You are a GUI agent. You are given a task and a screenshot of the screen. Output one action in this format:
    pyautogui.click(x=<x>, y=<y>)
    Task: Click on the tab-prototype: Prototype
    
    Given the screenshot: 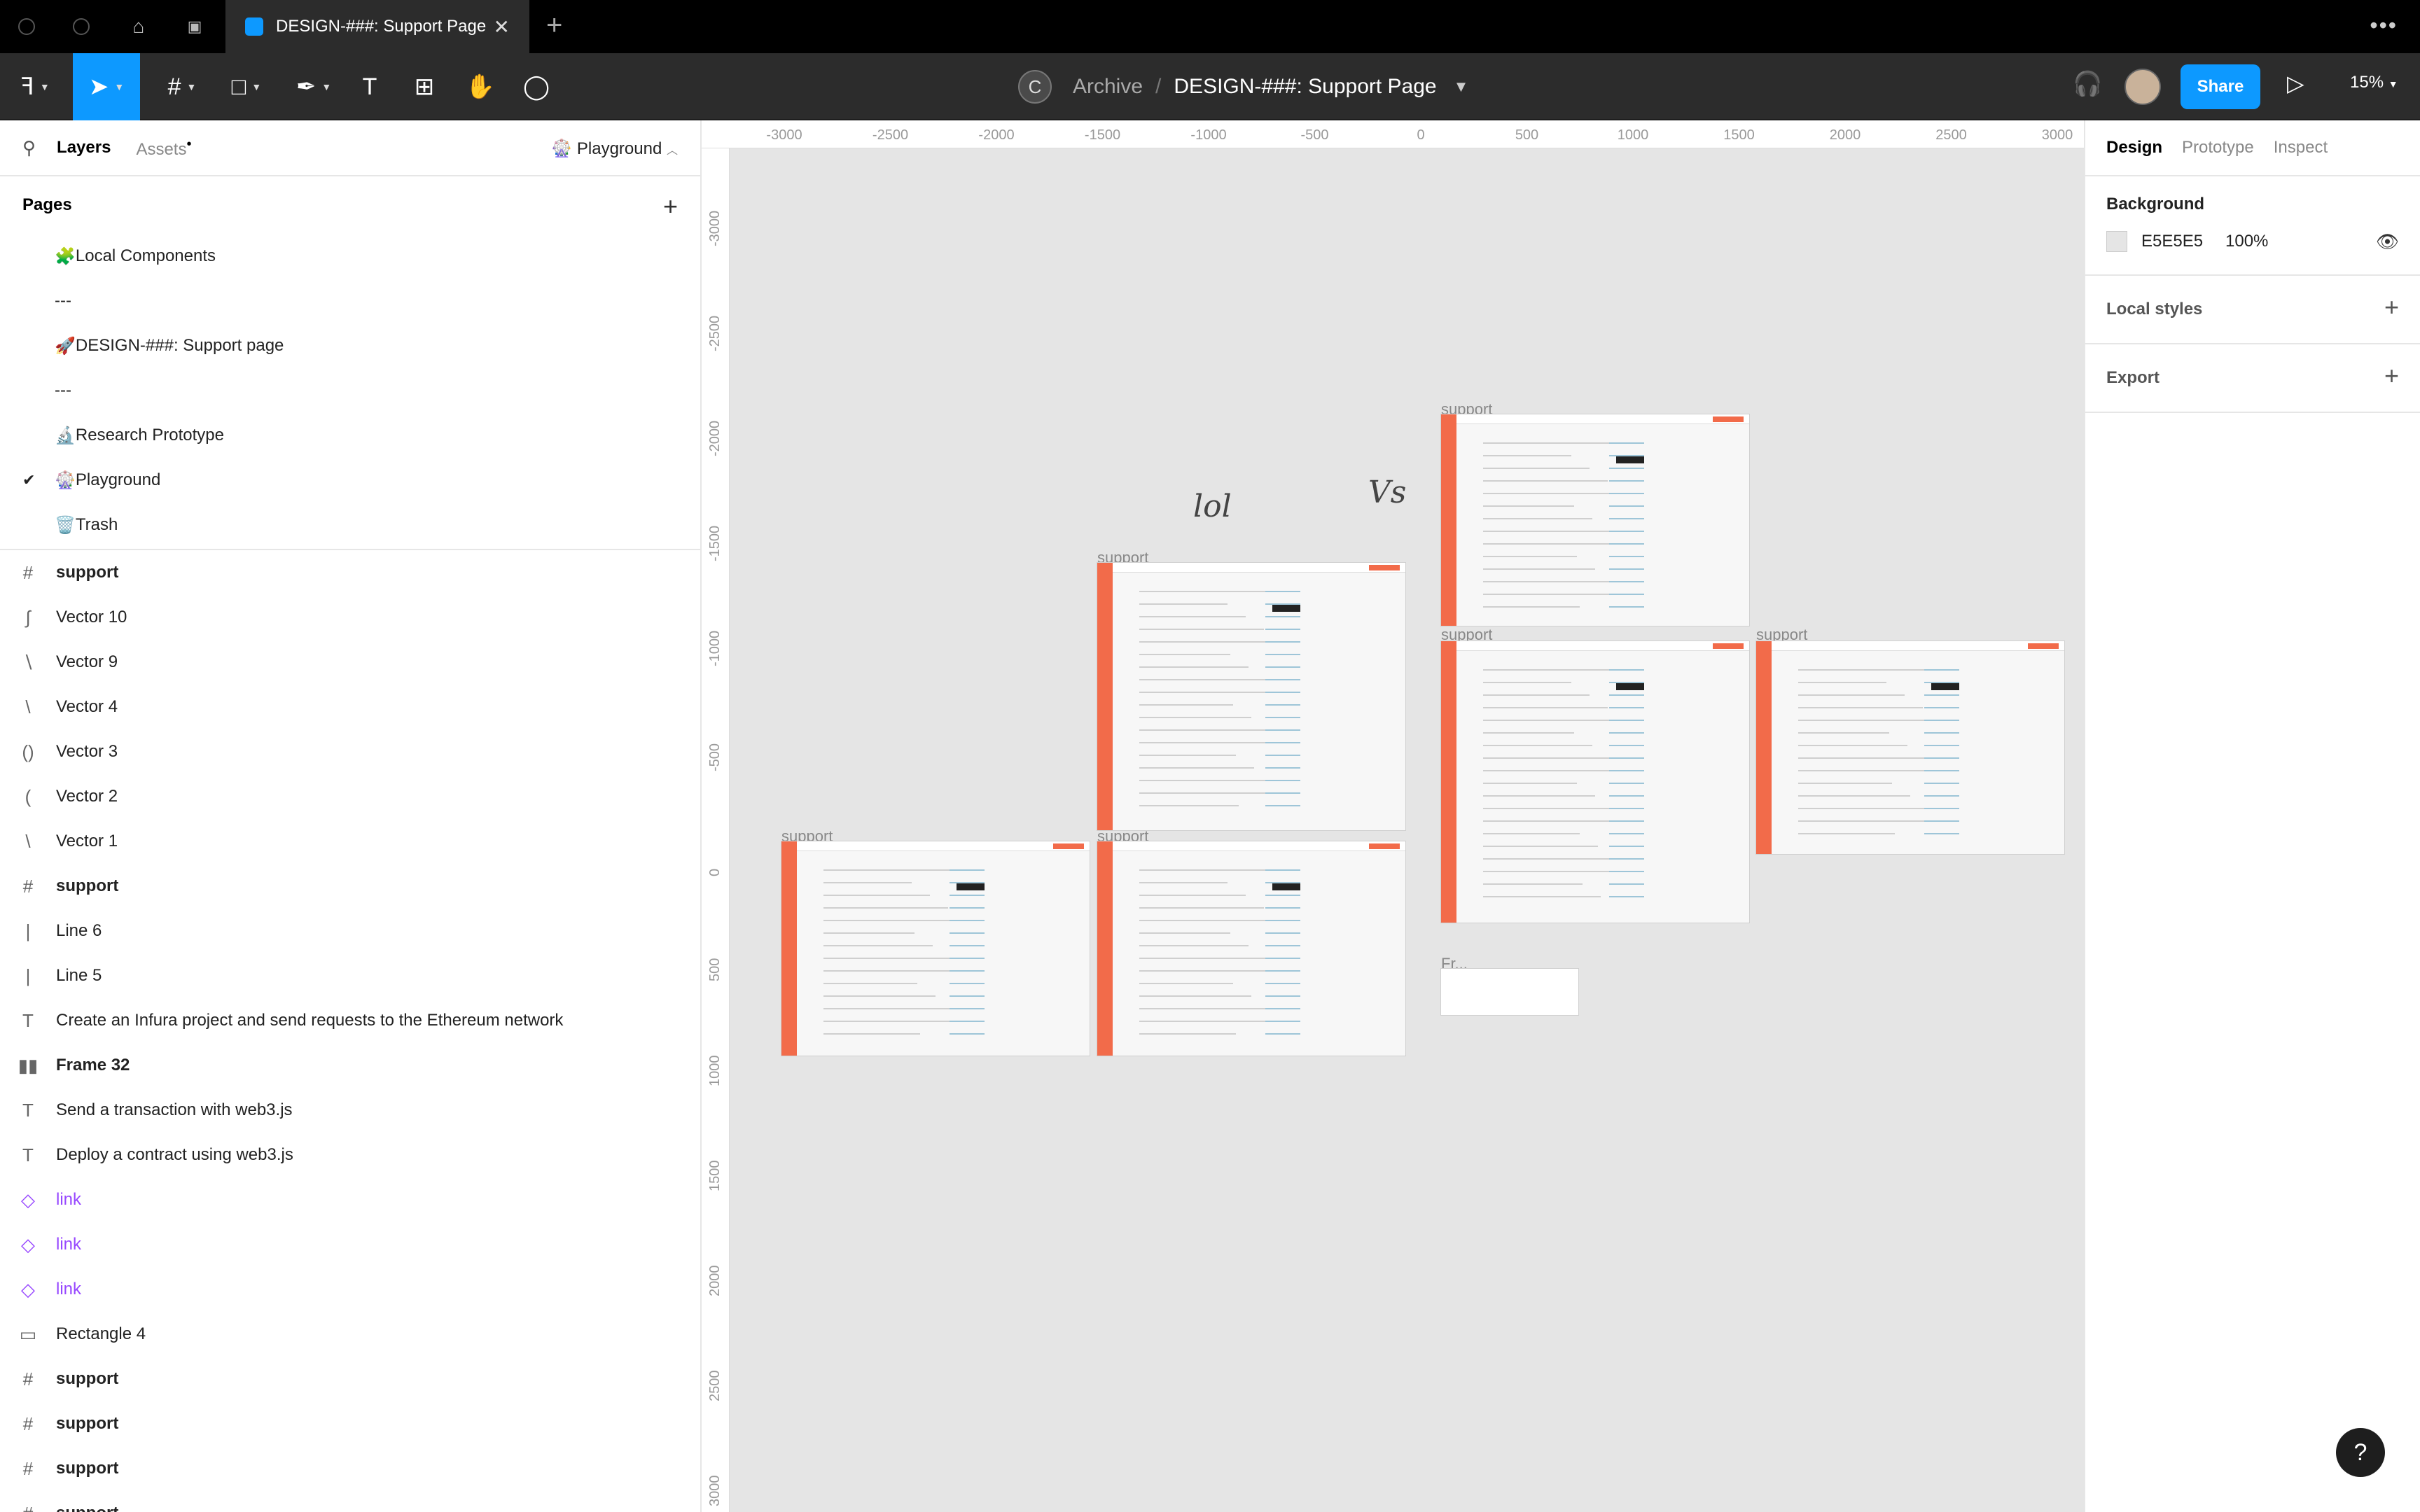 What is the action you would take?
    pyautogui.click(x=2218, y=148)
    